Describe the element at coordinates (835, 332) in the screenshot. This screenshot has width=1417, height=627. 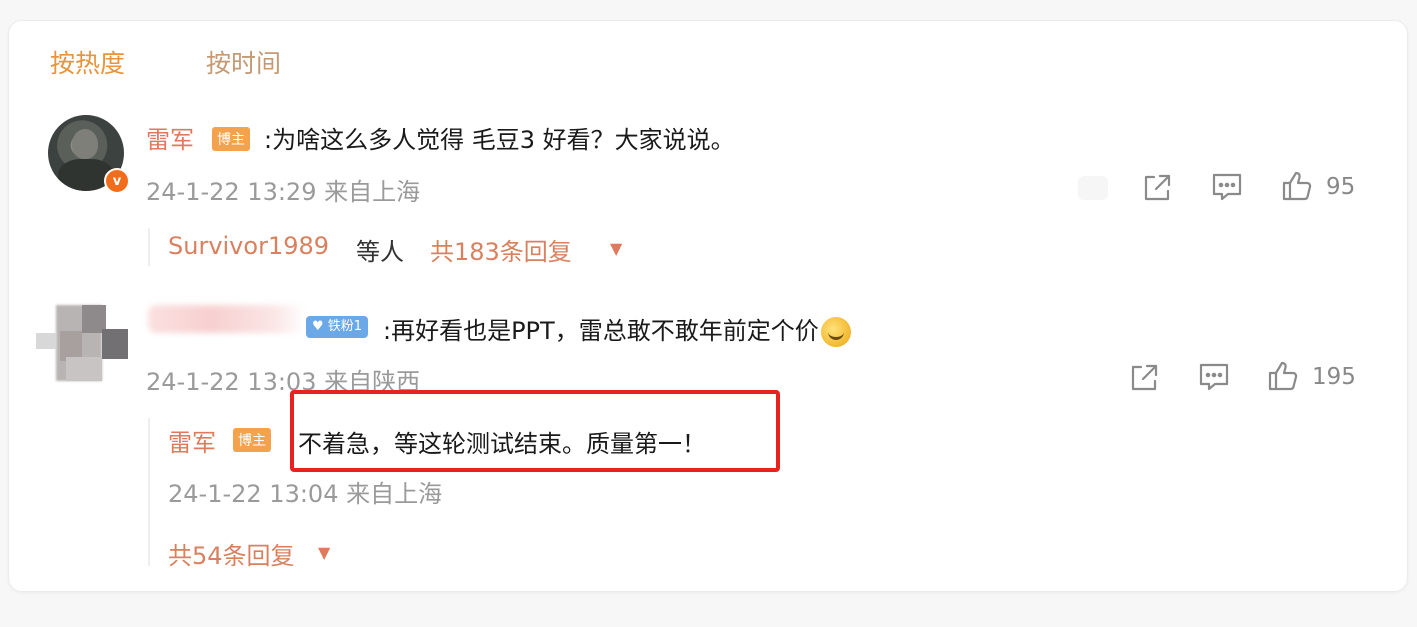
I see `laughing-emoji-icon` at that location.